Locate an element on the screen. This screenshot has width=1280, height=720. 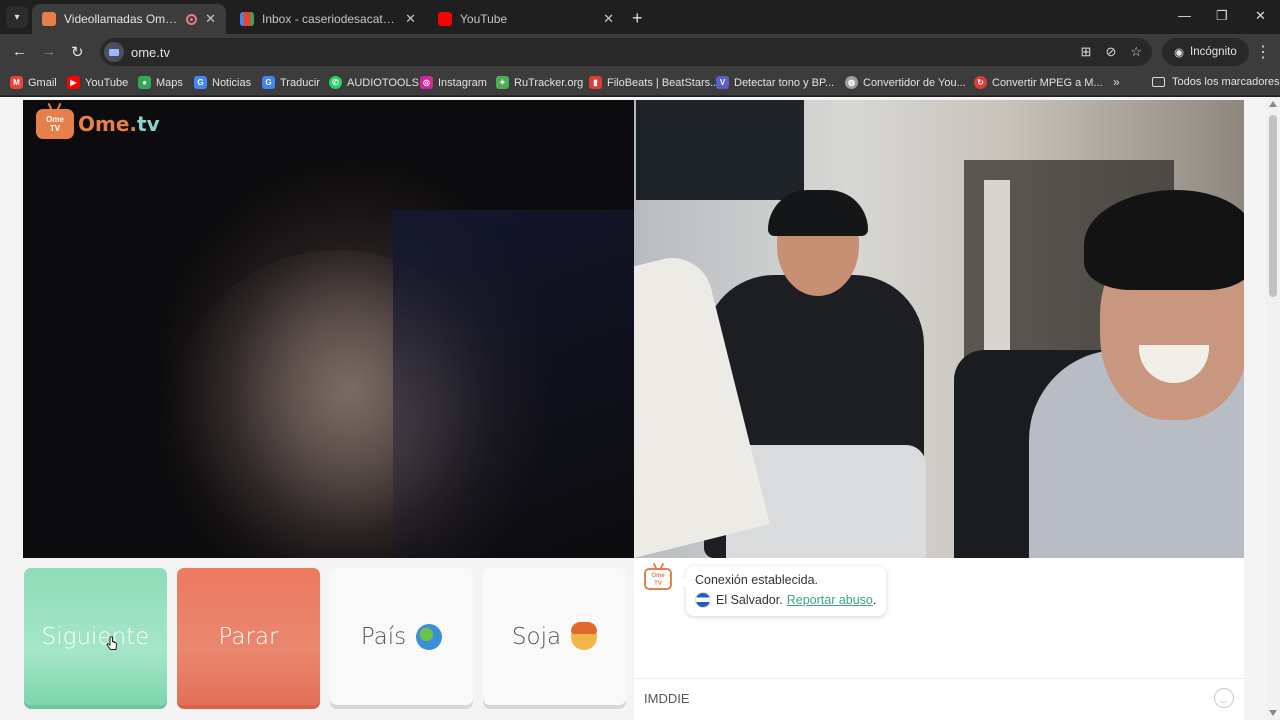
bookmark-youtube: ▶ YouTube is located at coordinates (97, 82).